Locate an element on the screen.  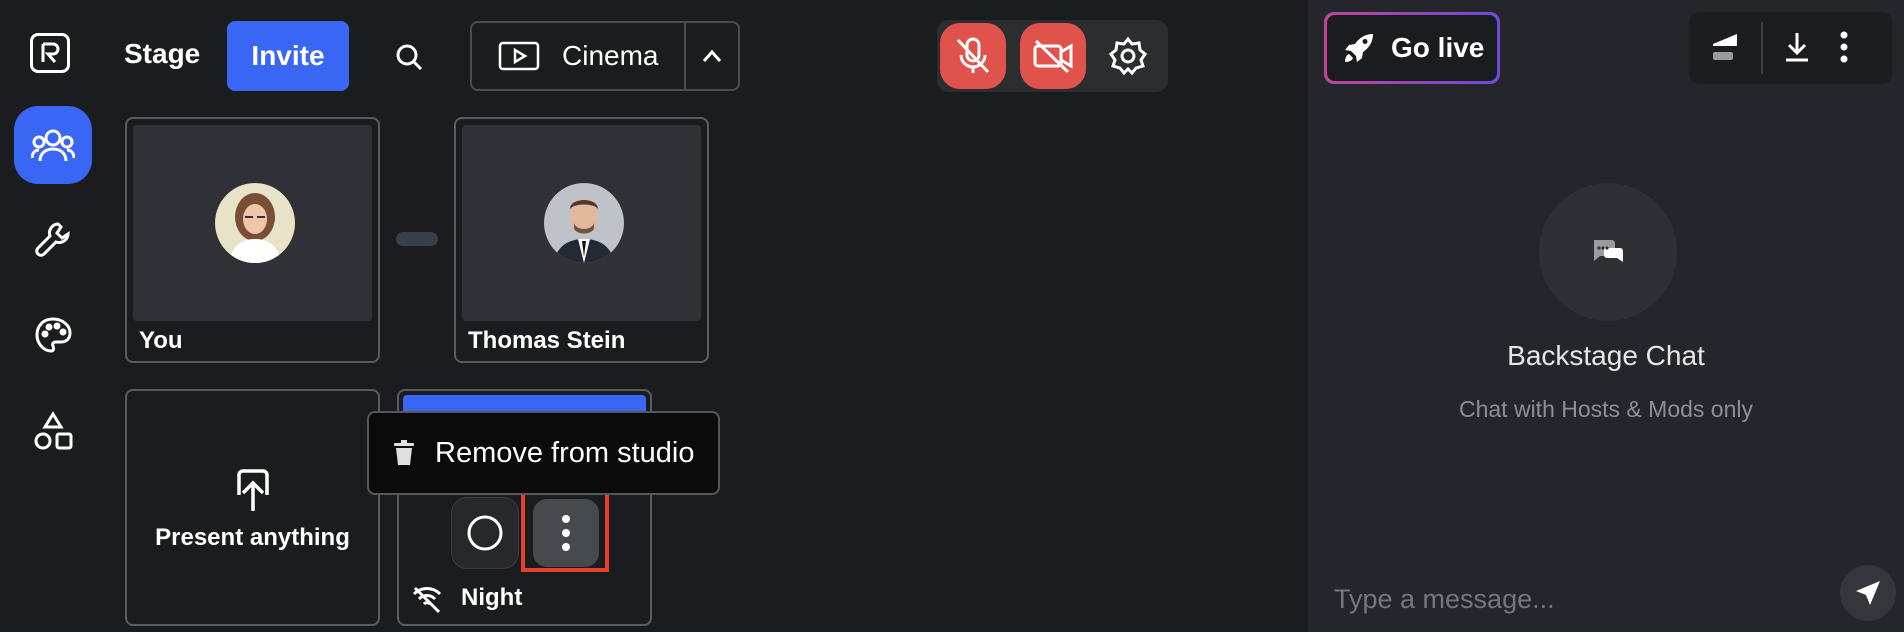
more-options-button is located at coordinates (1844, 49).